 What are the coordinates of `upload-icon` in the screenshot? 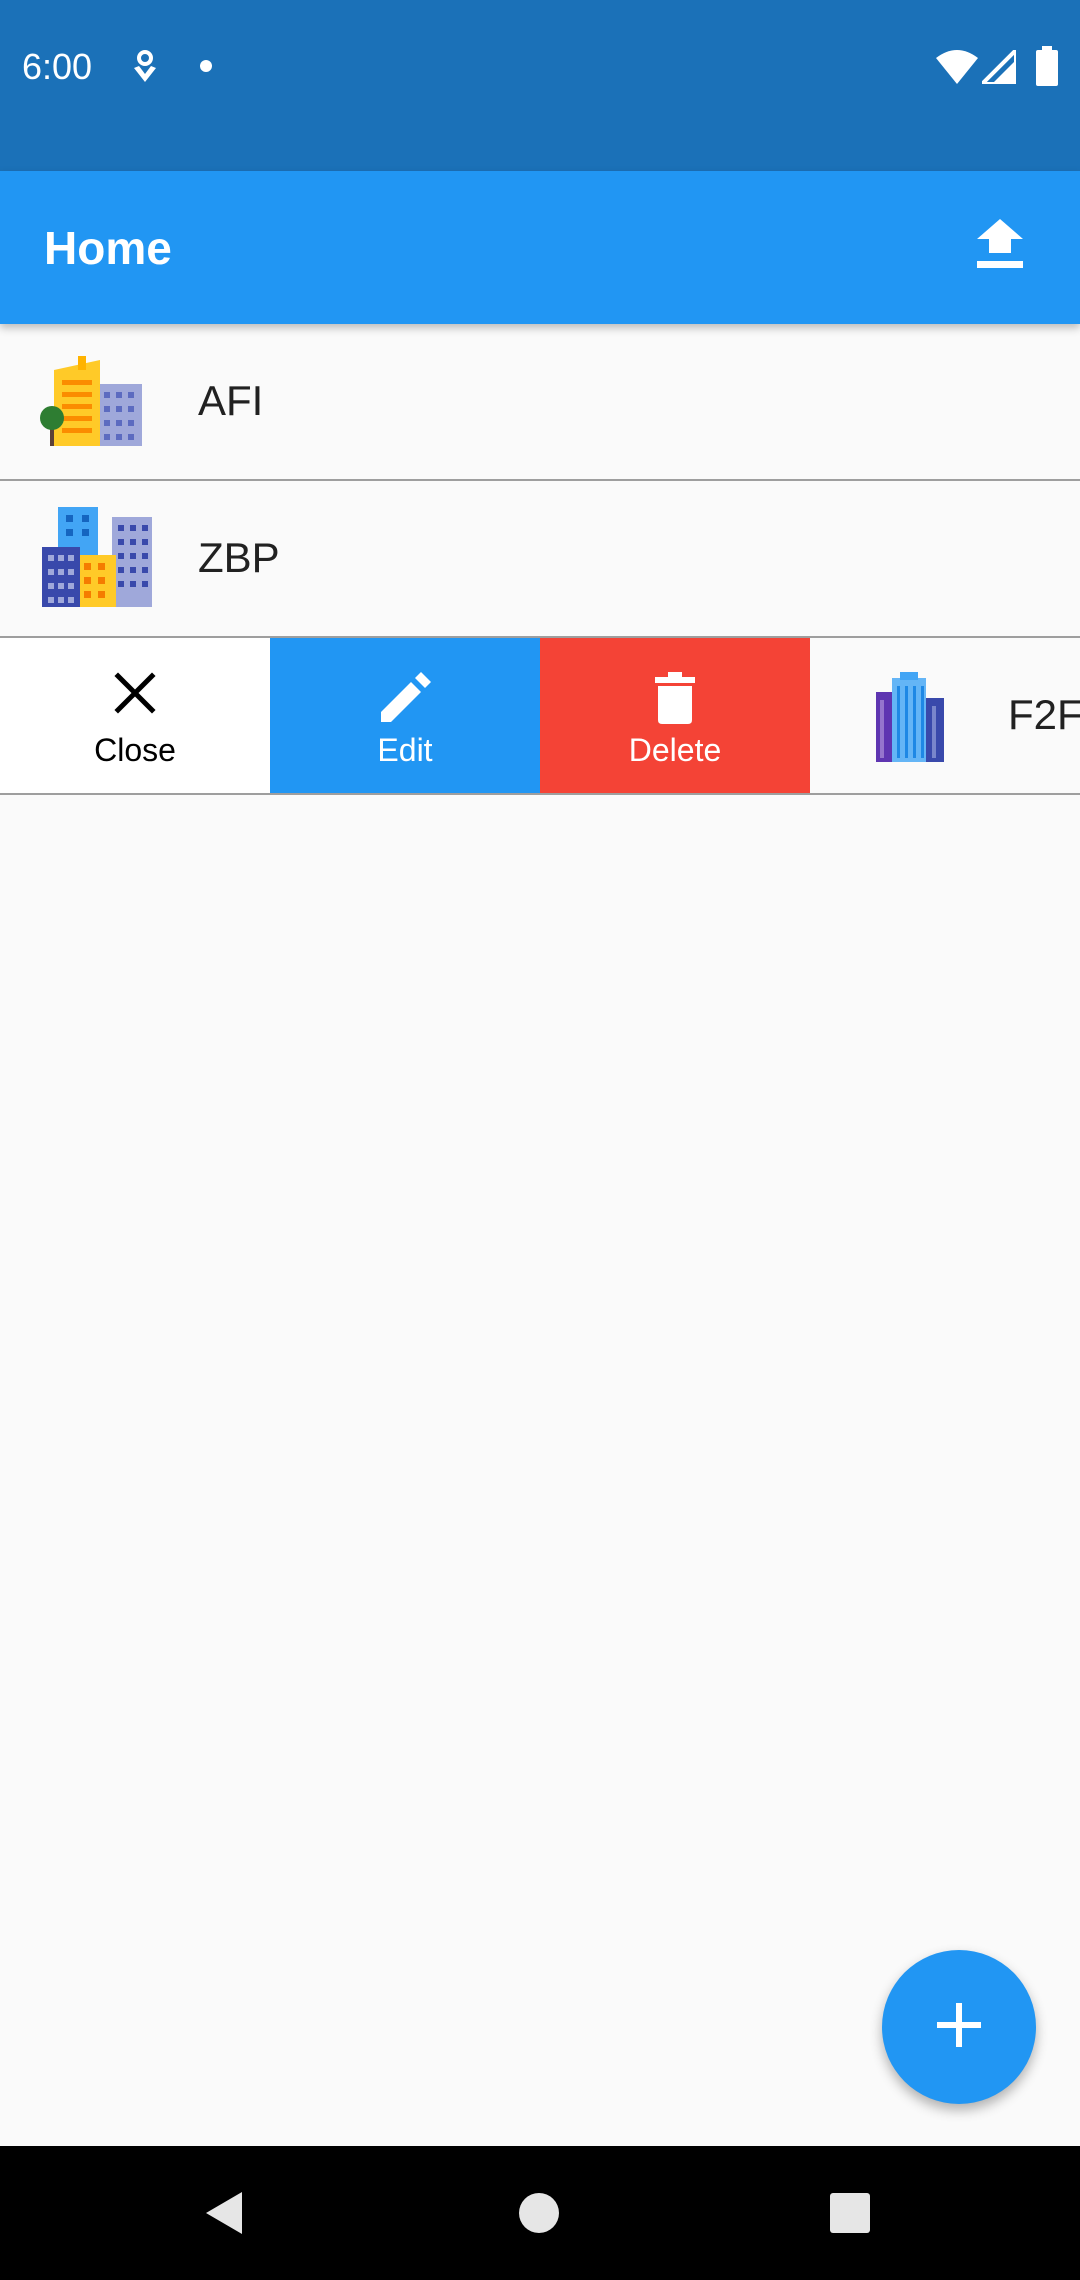 It's located at (1000, 247).